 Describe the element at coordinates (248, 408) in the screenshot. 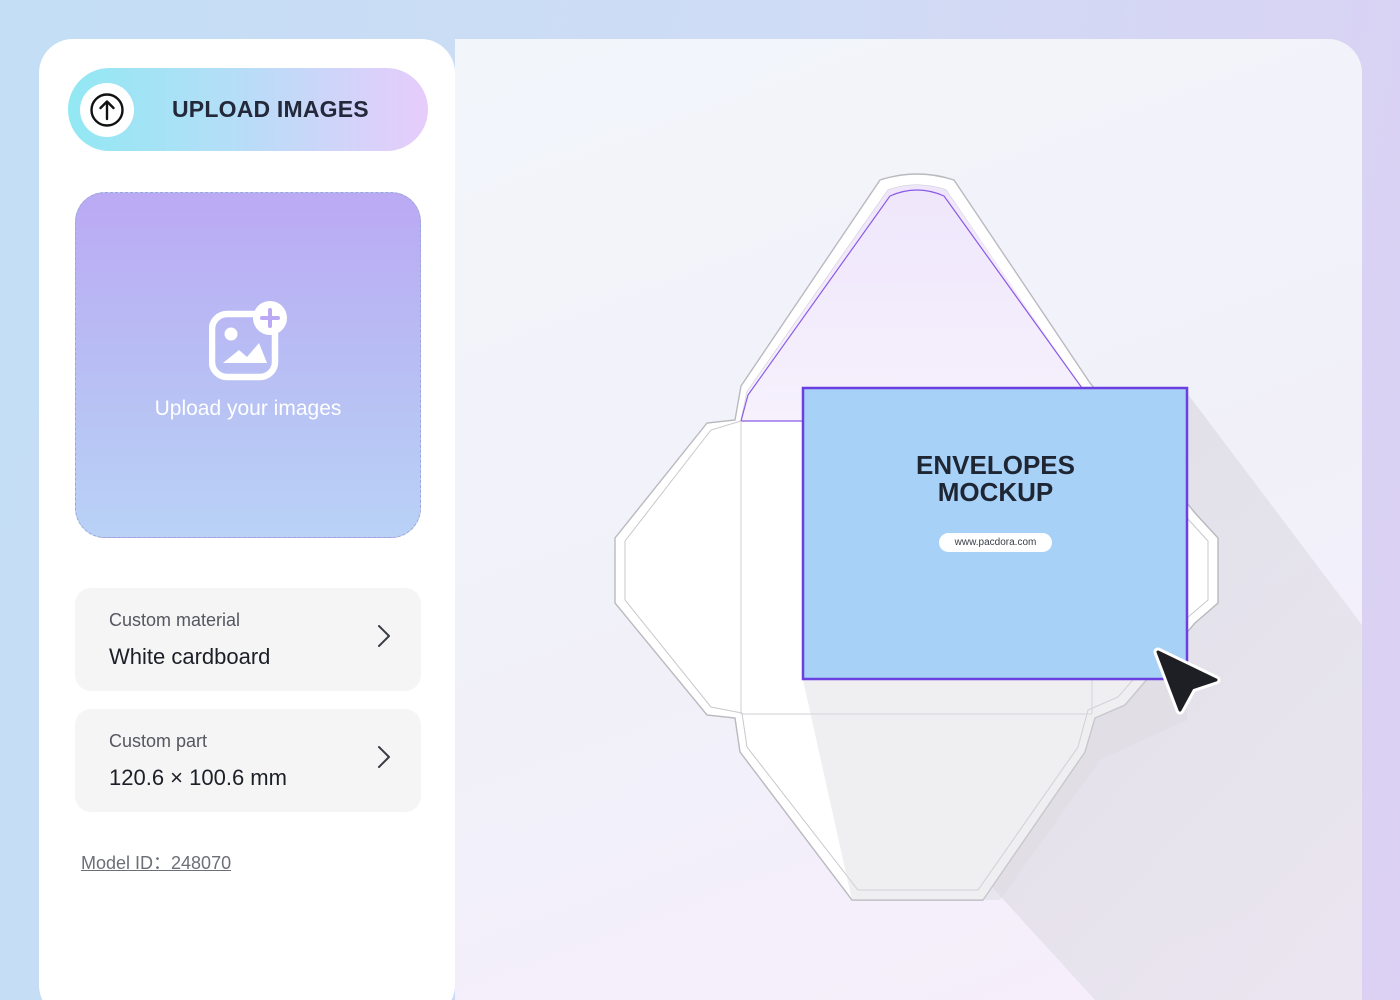

I see `dropzone-label: Upload your images` at that location.